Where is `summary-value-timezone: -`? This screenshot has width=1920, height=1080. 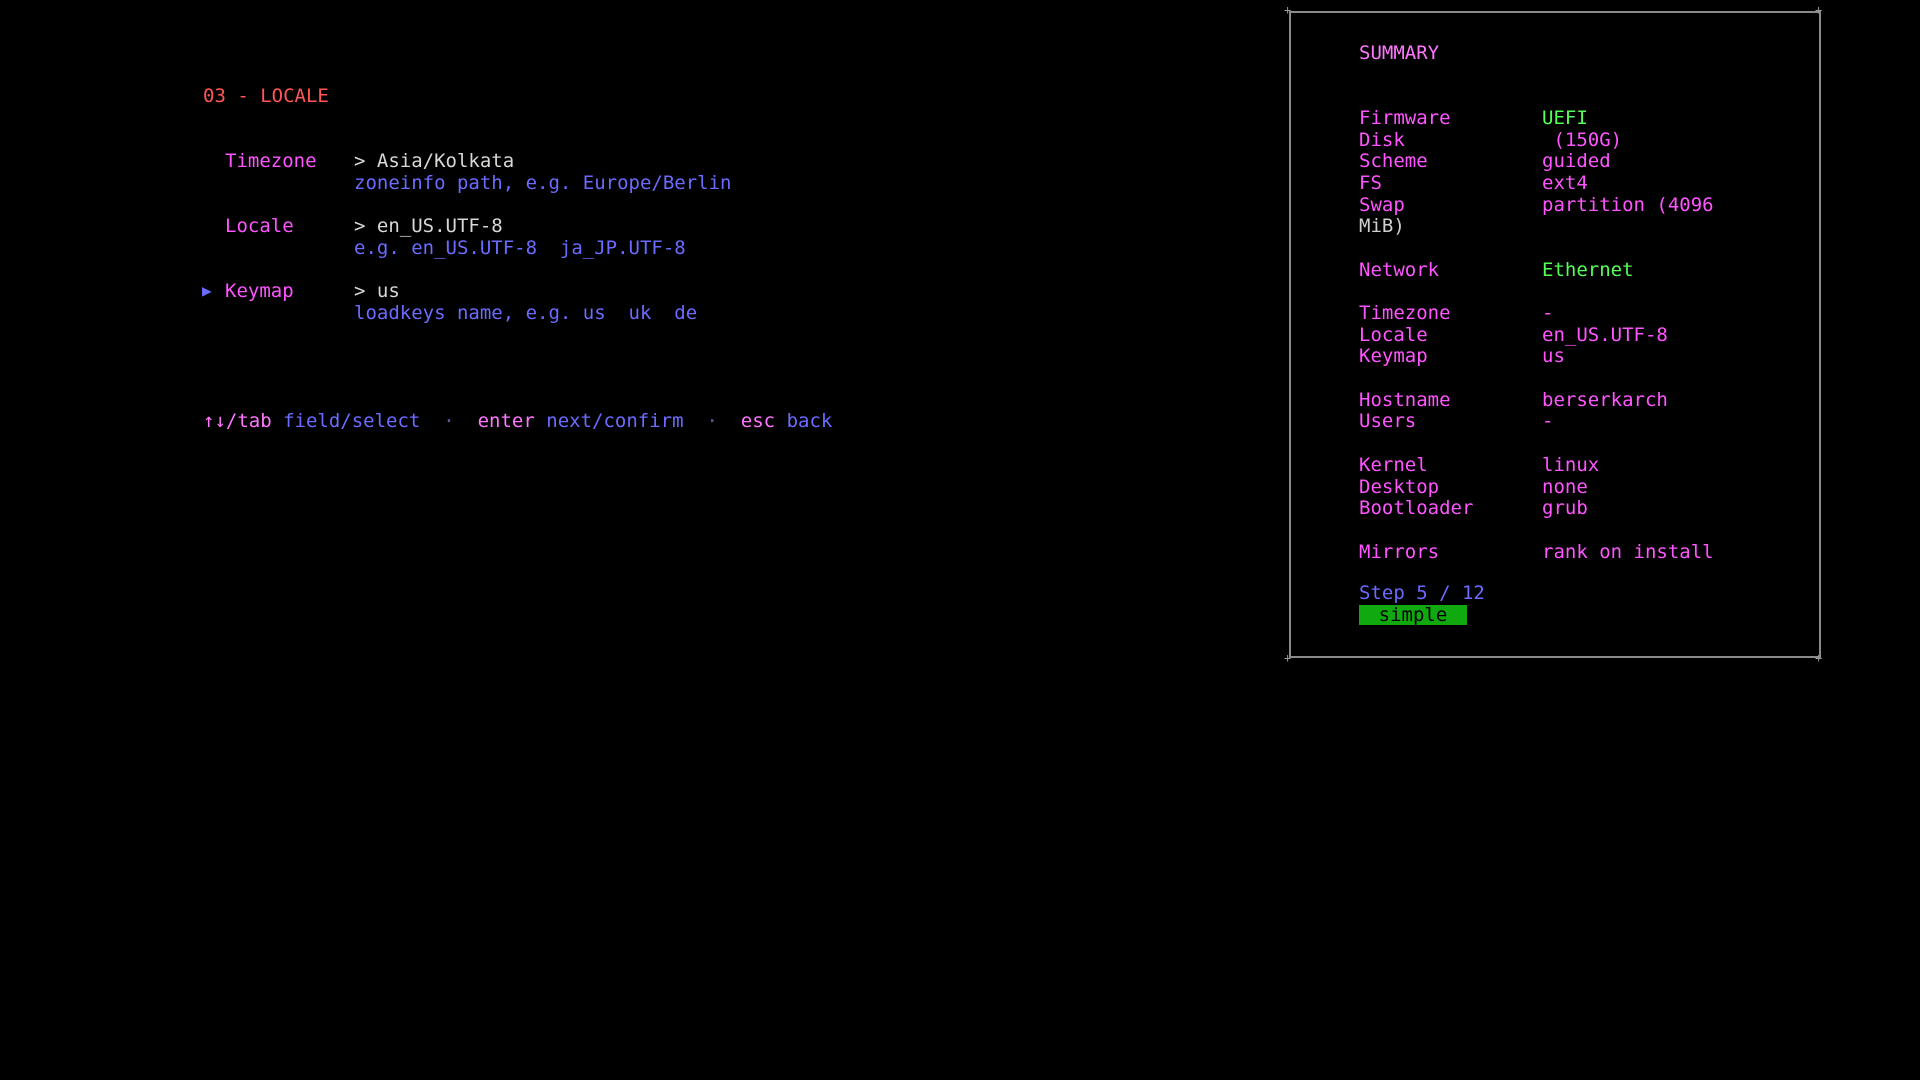
summary-value-timezone: - is located at coordinates (1548, 313).